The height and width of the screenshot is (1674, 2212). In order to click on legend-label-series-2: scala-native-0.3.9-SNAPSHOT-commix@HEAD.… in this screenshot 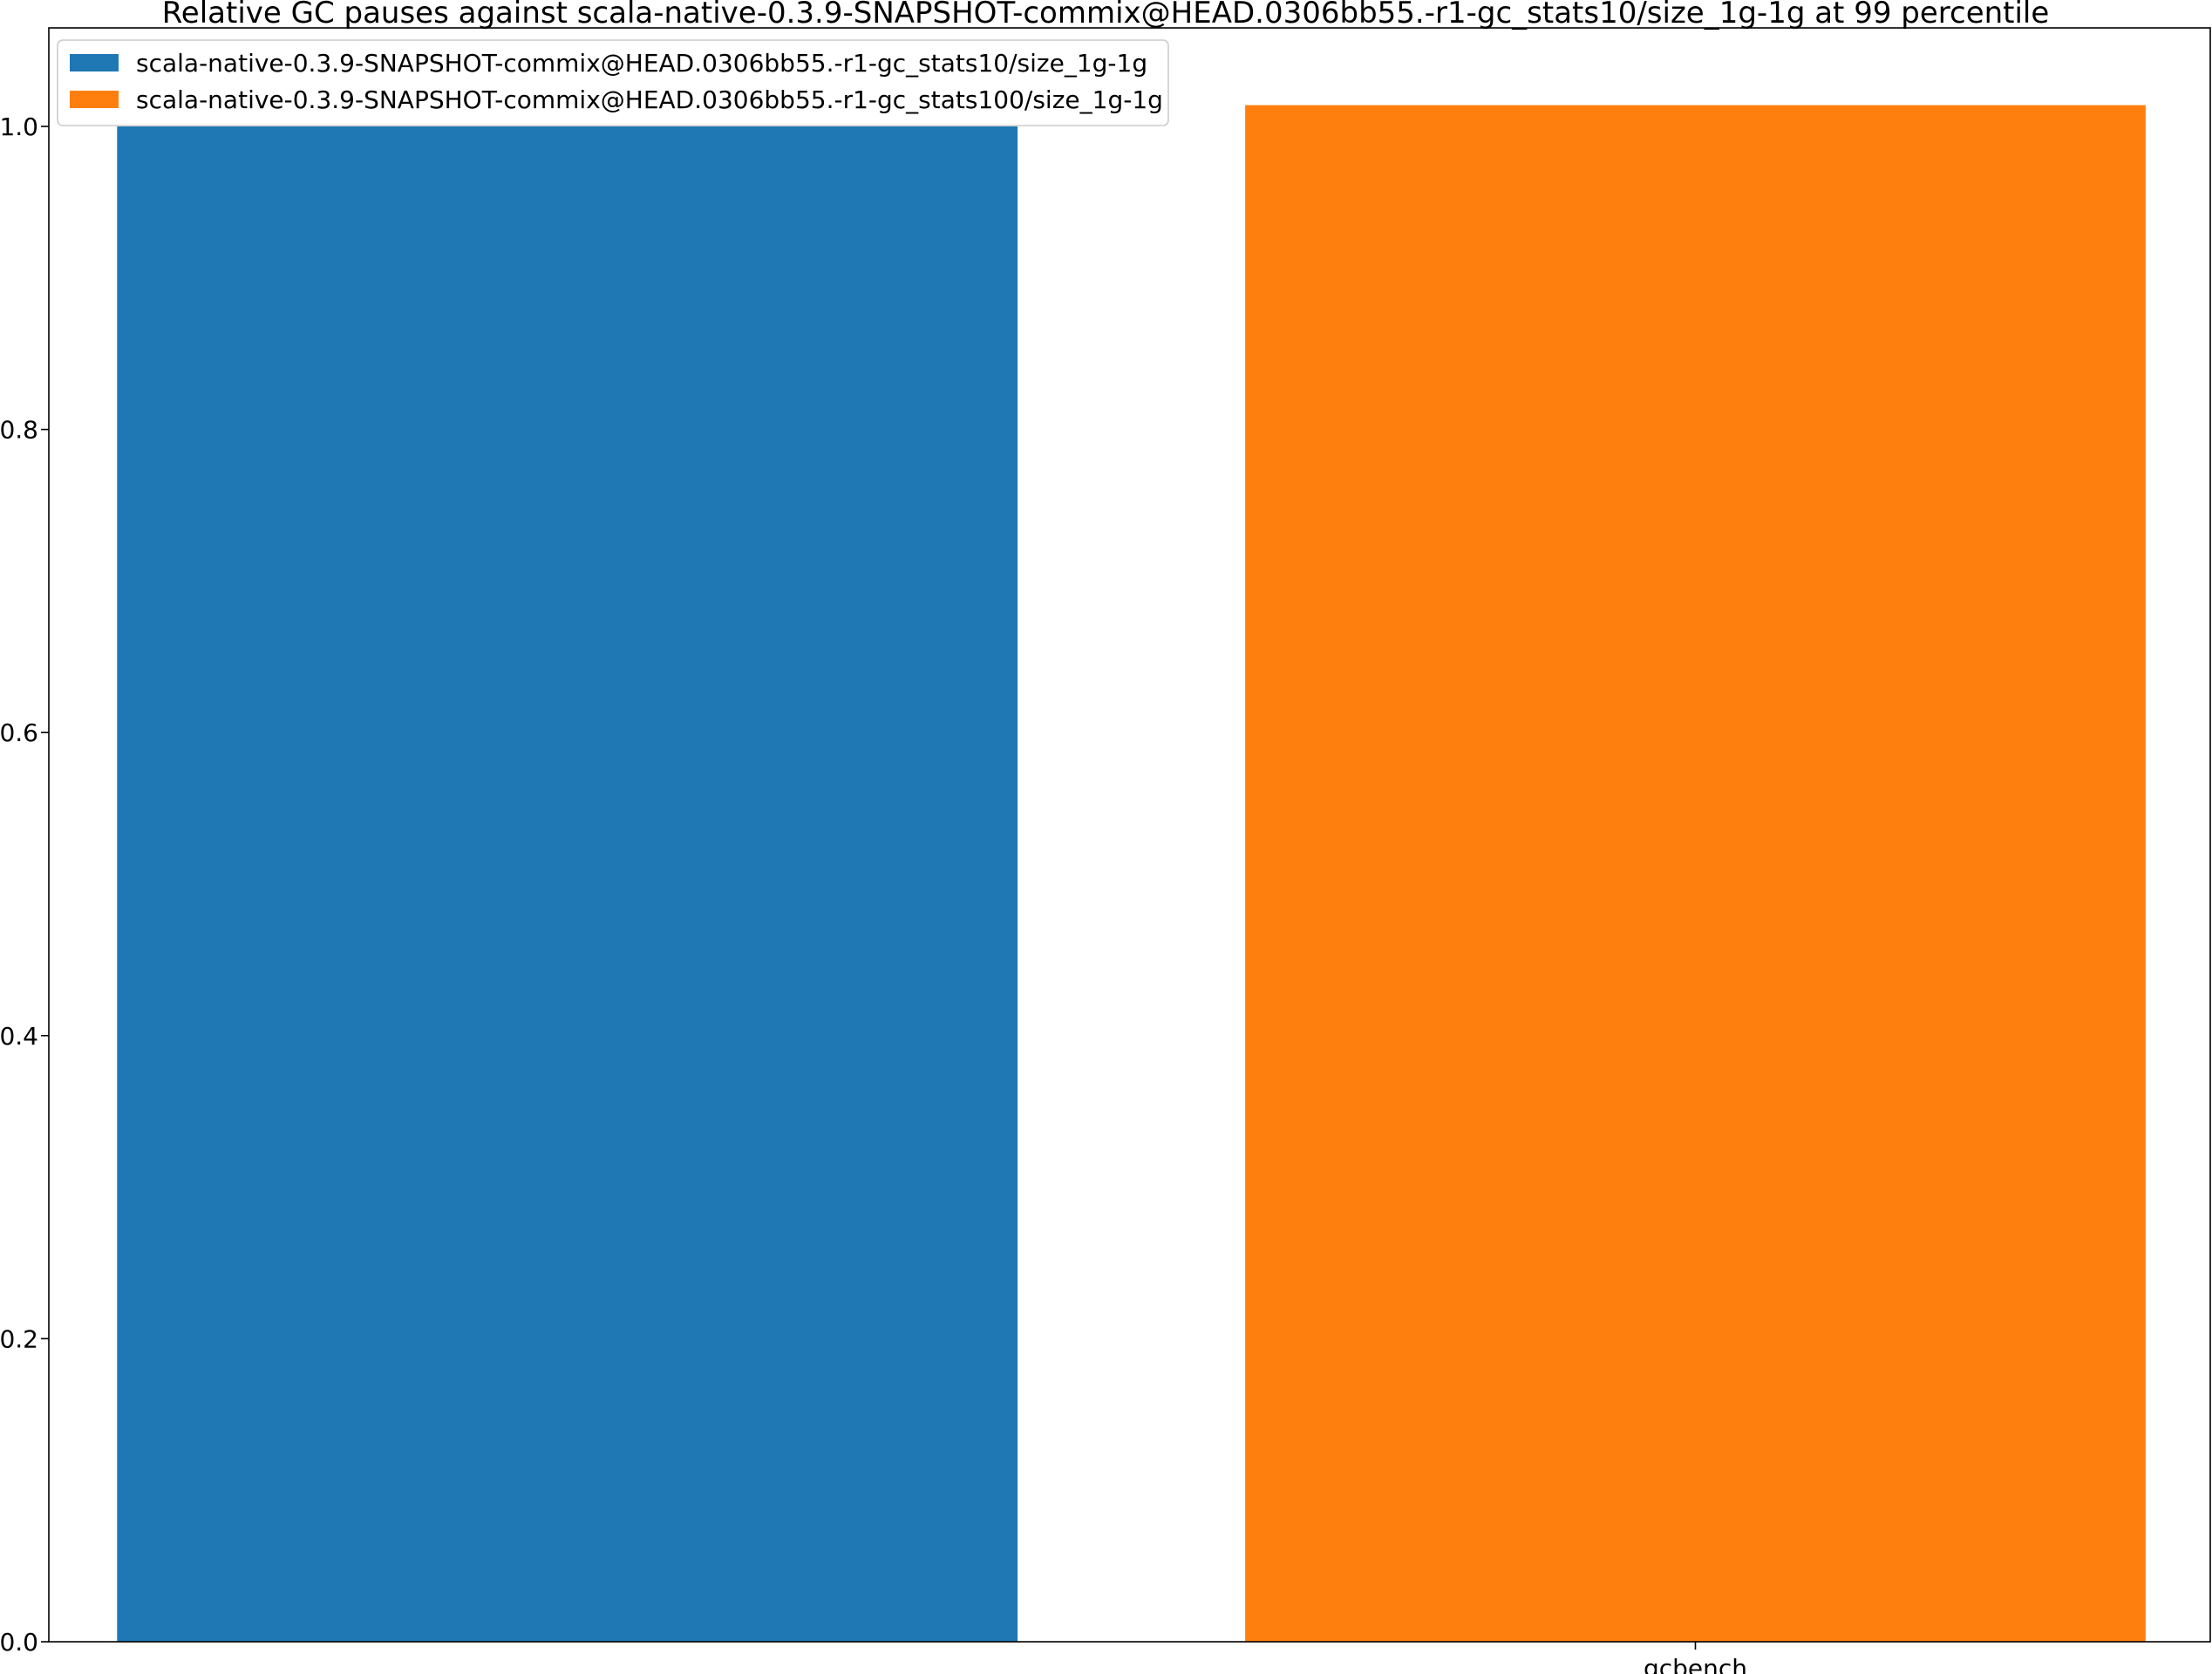, I will do `click(649, 99)`.